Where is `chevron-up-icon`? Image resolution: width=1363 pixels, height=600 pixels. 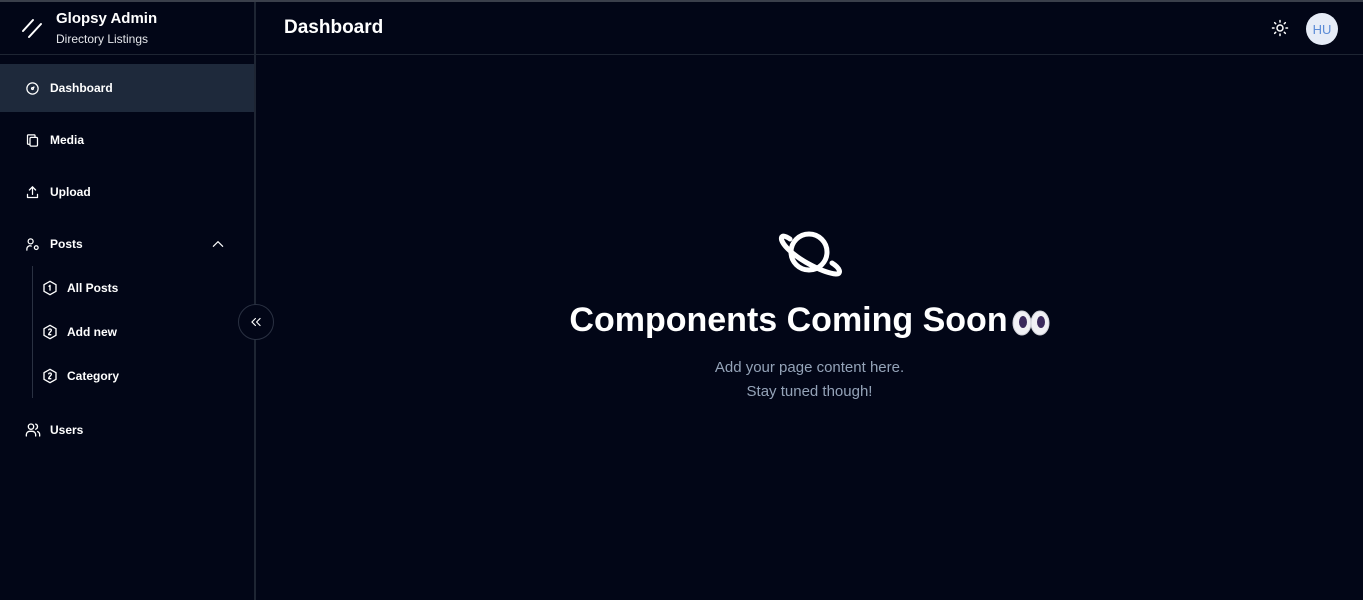
chevron-up-icon is located at coordinates (218, 244).